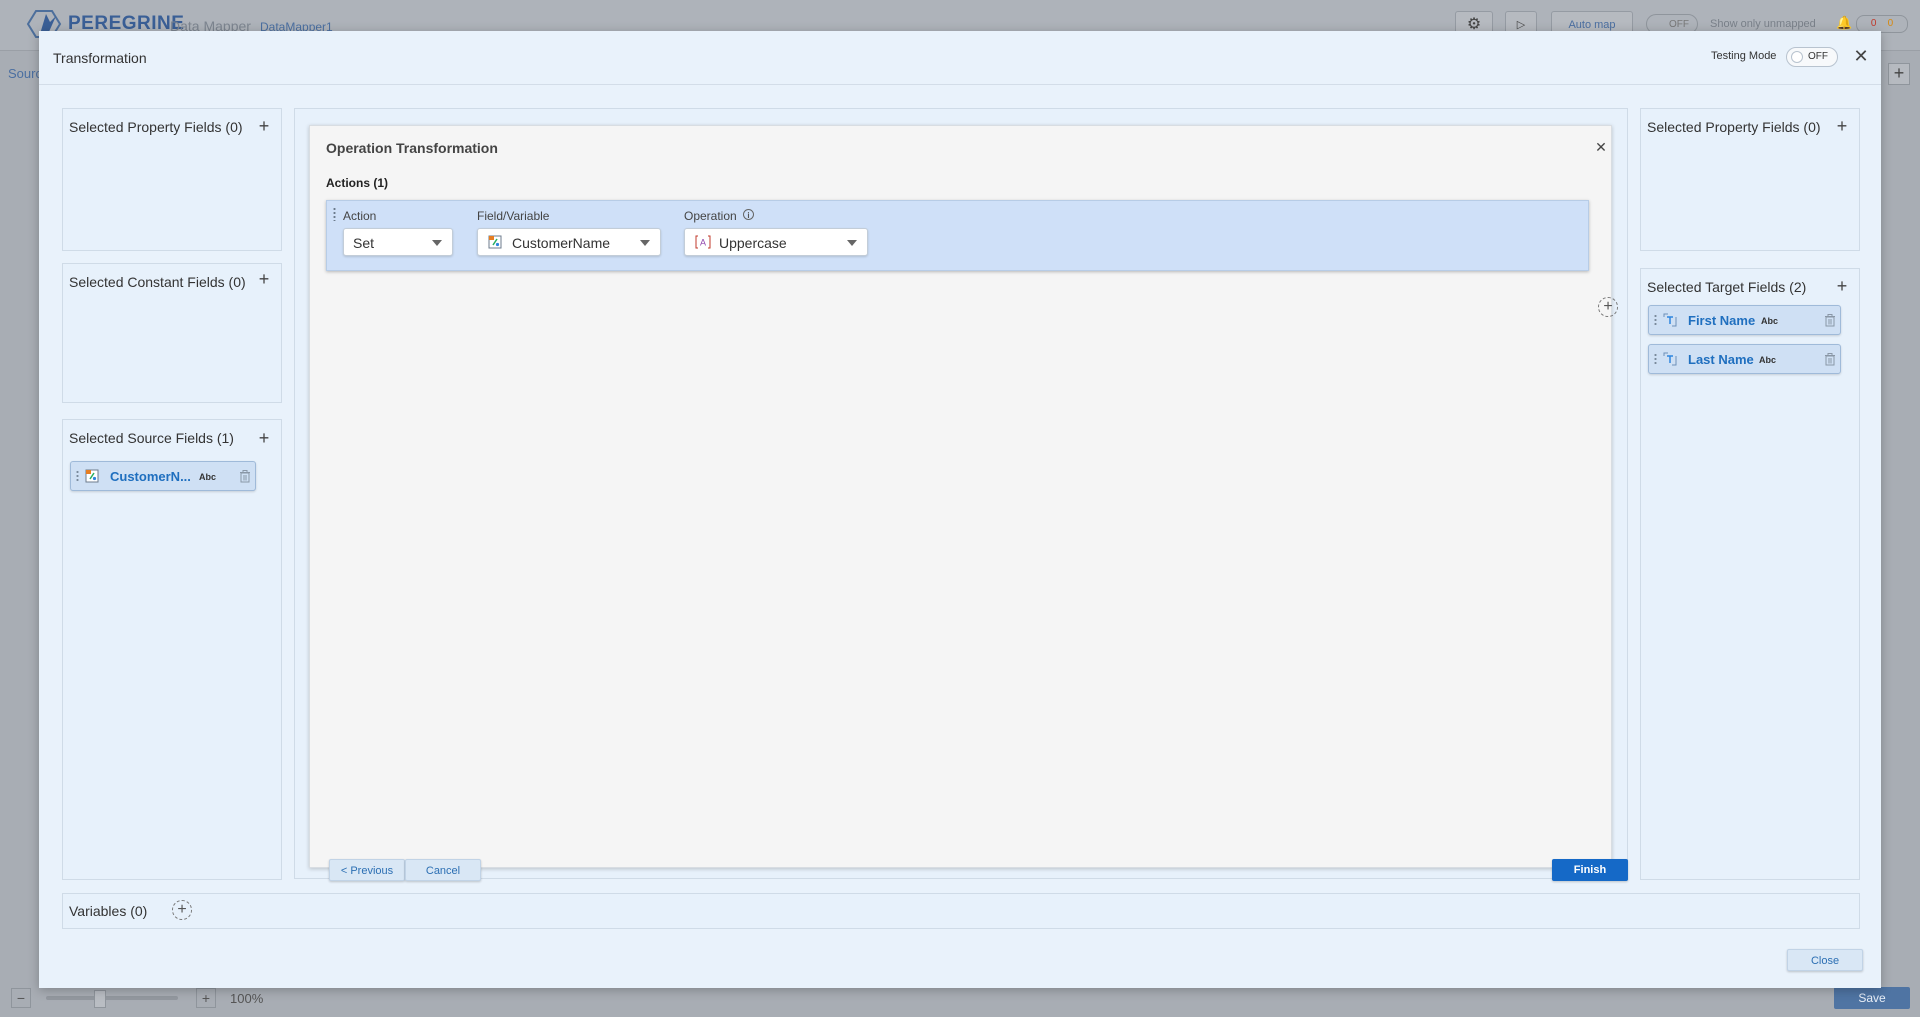 The height and width of the screenshot is (1017, 1920). Describe the element at coordinates (360, 216) in the screenshot. I see `action-label: Action` at that location.